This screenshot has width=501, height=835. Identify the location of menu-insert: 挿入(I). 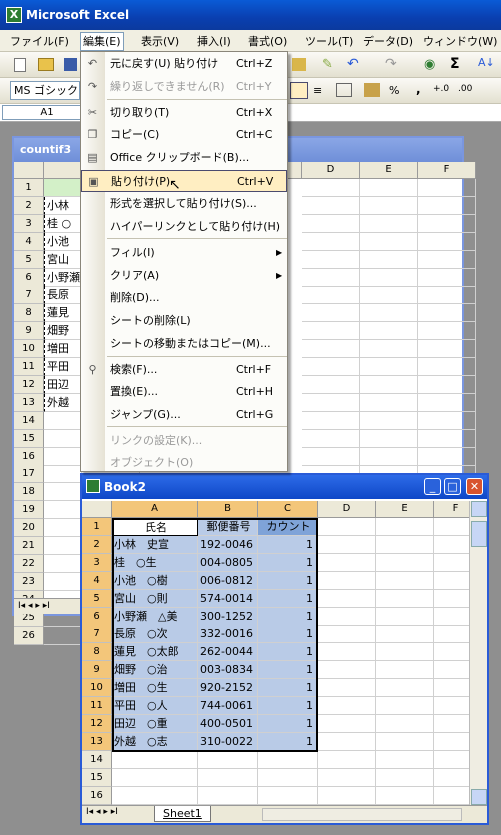
(214, 41).